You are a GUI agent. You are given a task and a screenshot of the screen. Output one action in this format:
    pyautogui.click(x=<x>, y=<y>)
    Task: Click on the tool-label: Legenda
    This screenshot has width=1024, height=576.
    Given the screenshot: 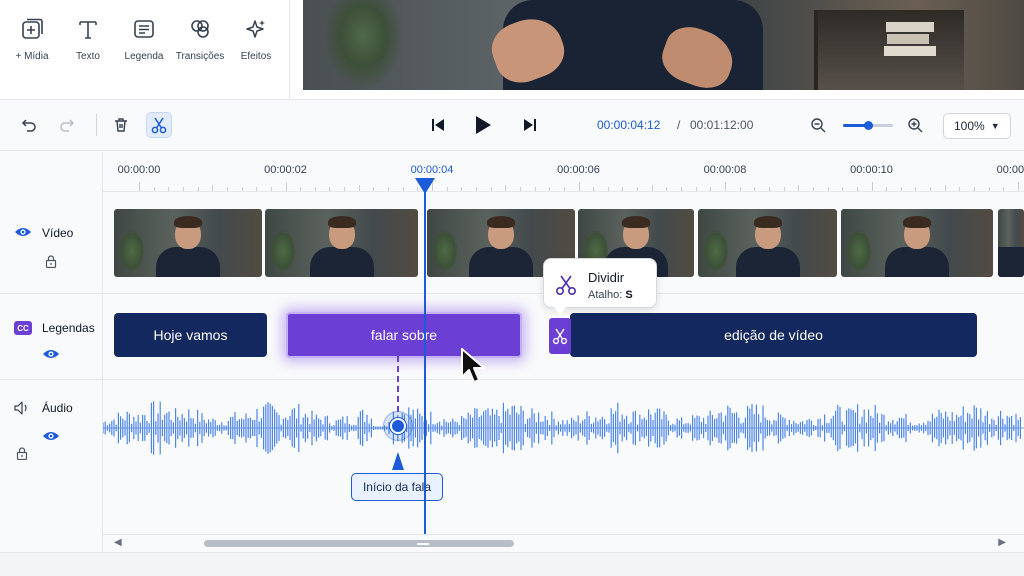 What is the action you would take?
    pyautogui.click(x=144, y=56)
    